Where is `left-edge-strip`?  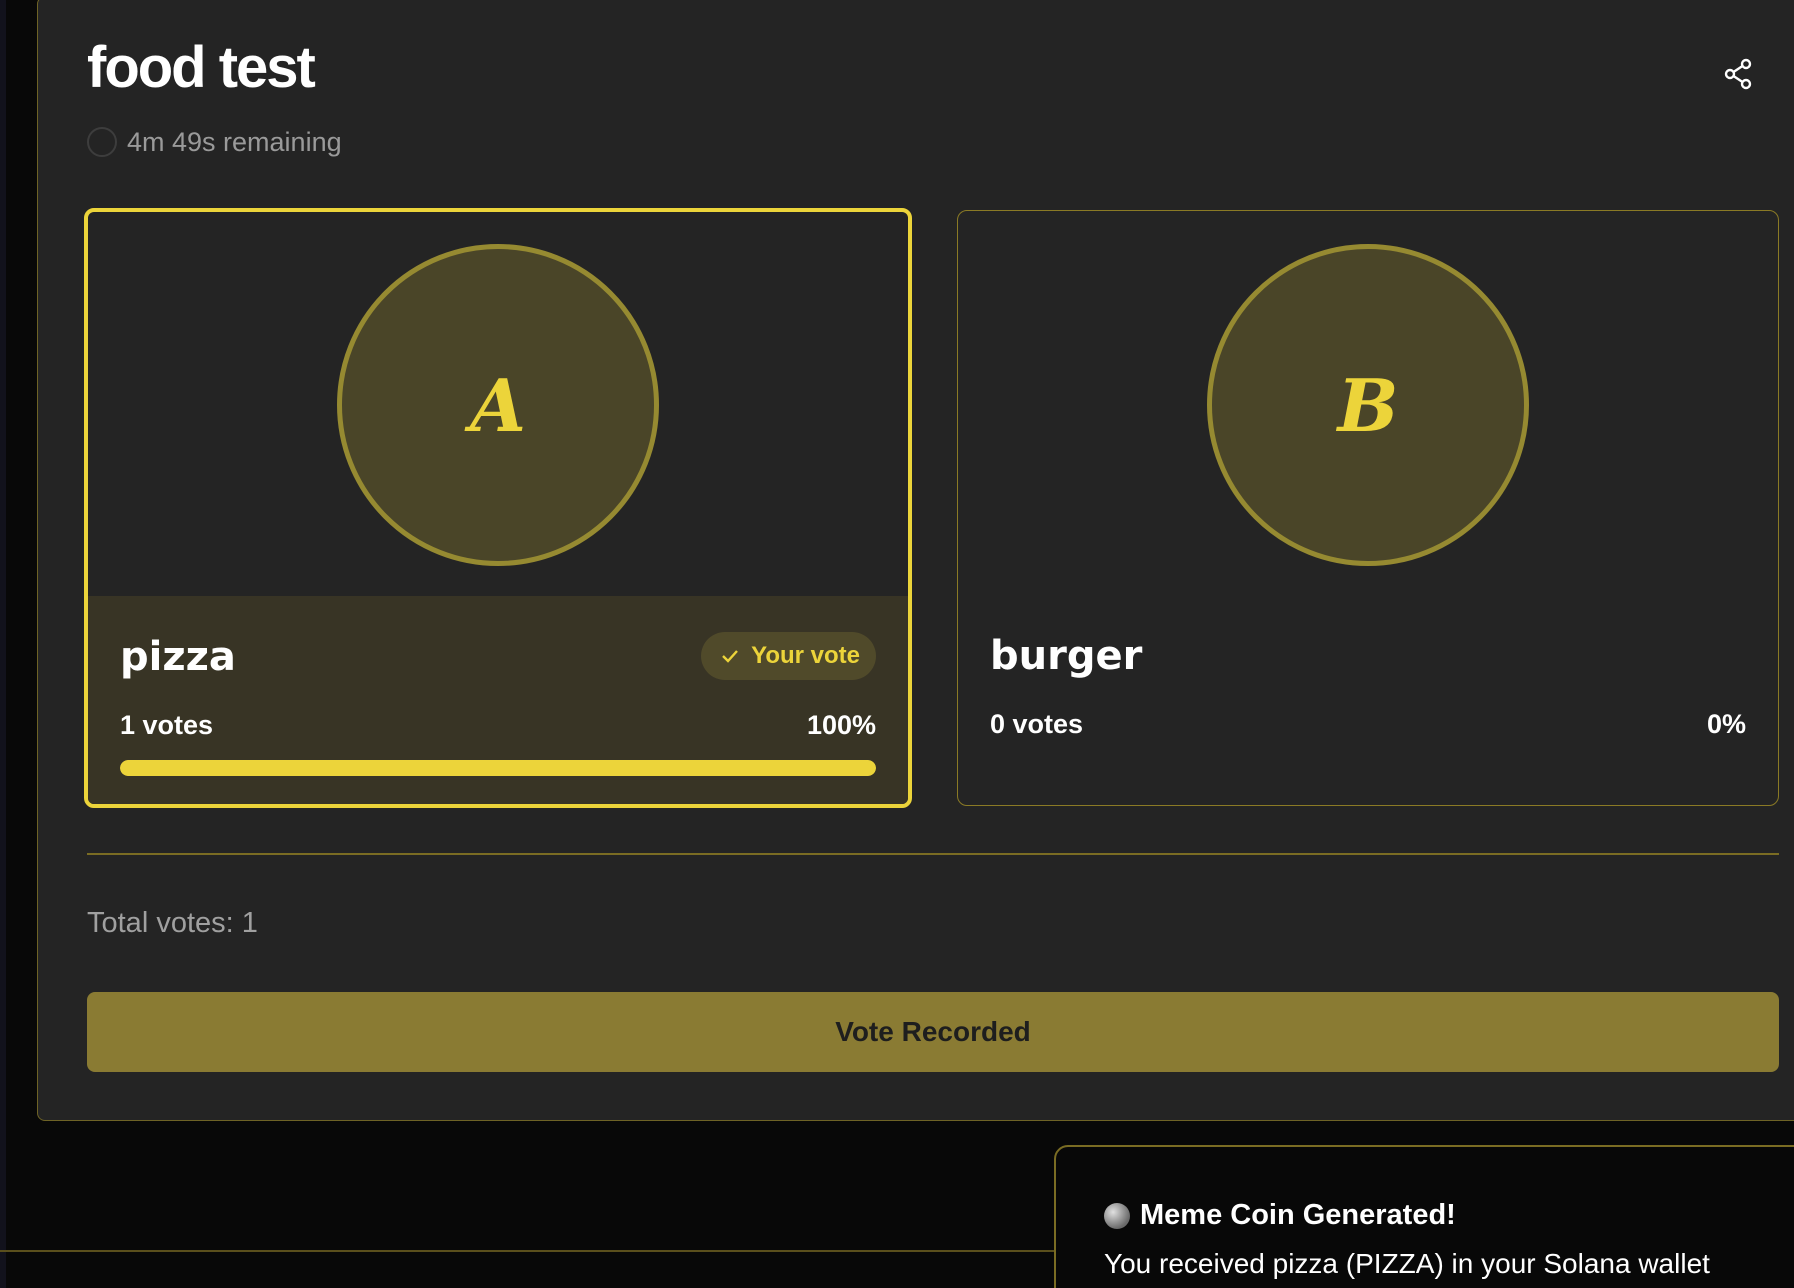
left-edge-strip is located at coordinates (3, 644).